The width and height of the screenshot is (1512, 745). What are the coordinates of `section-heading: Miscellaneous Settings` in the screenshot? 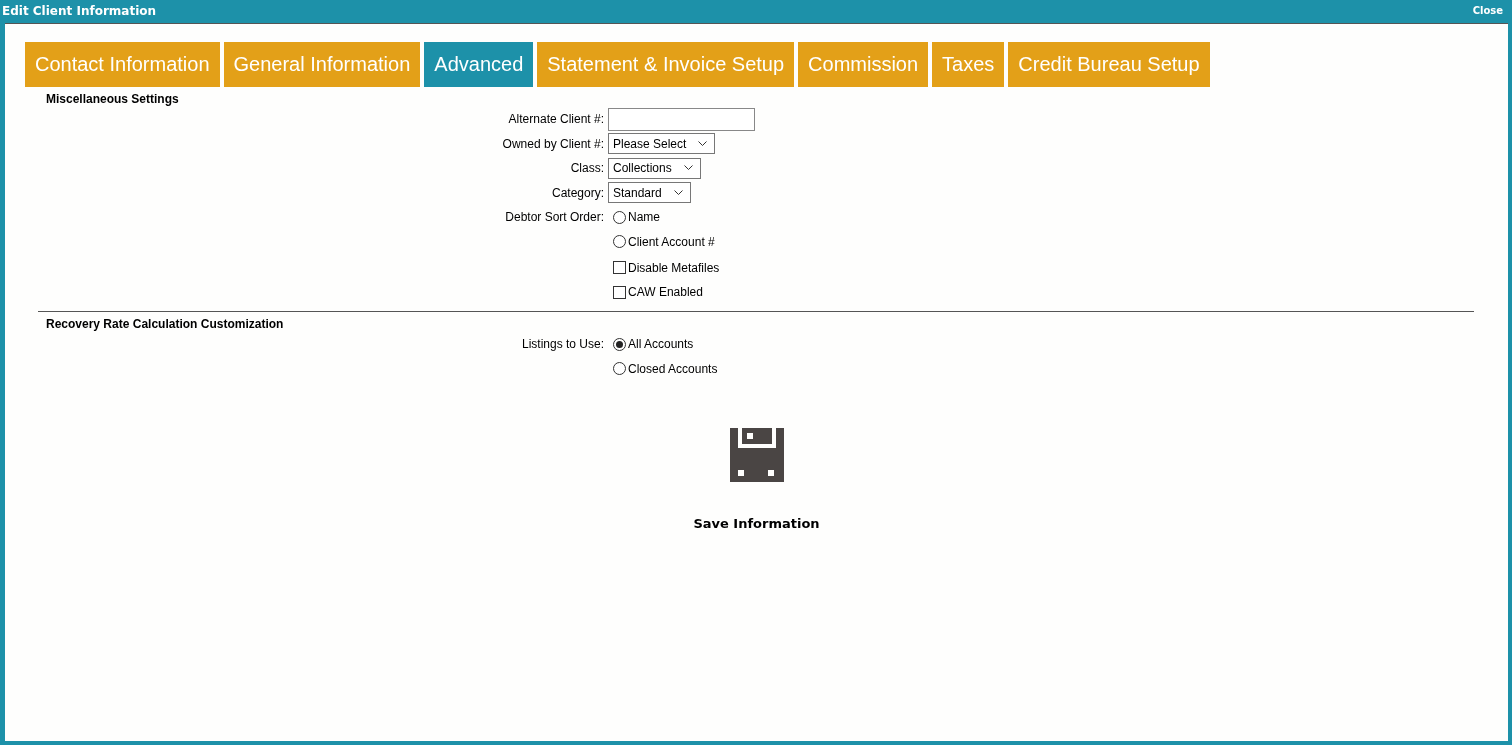 It's located at (112, 99).